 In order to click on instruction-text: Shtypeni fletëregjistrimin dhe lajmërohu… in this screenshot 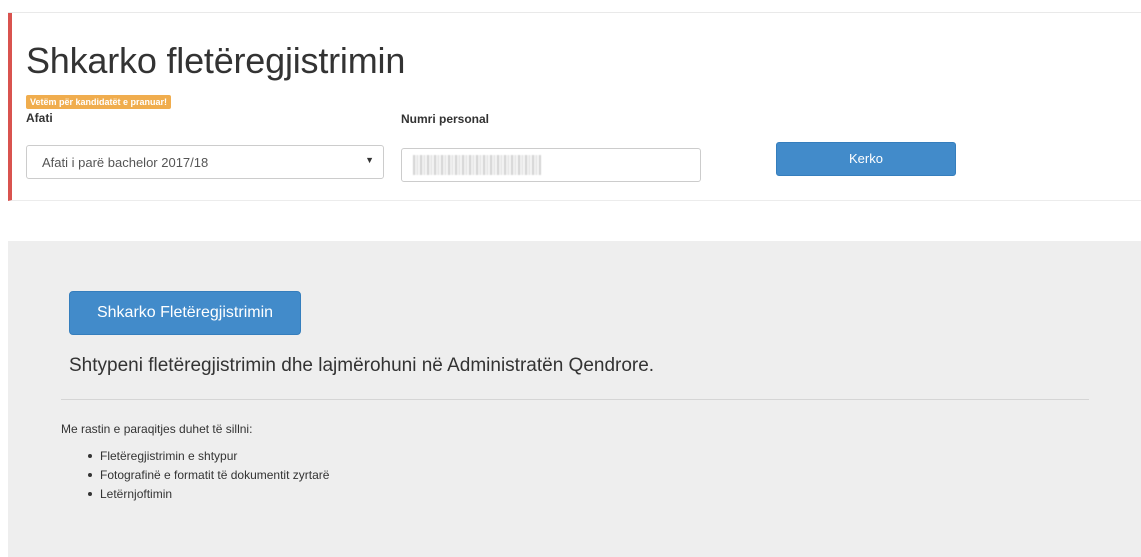, I will do `click(362, 365)`.